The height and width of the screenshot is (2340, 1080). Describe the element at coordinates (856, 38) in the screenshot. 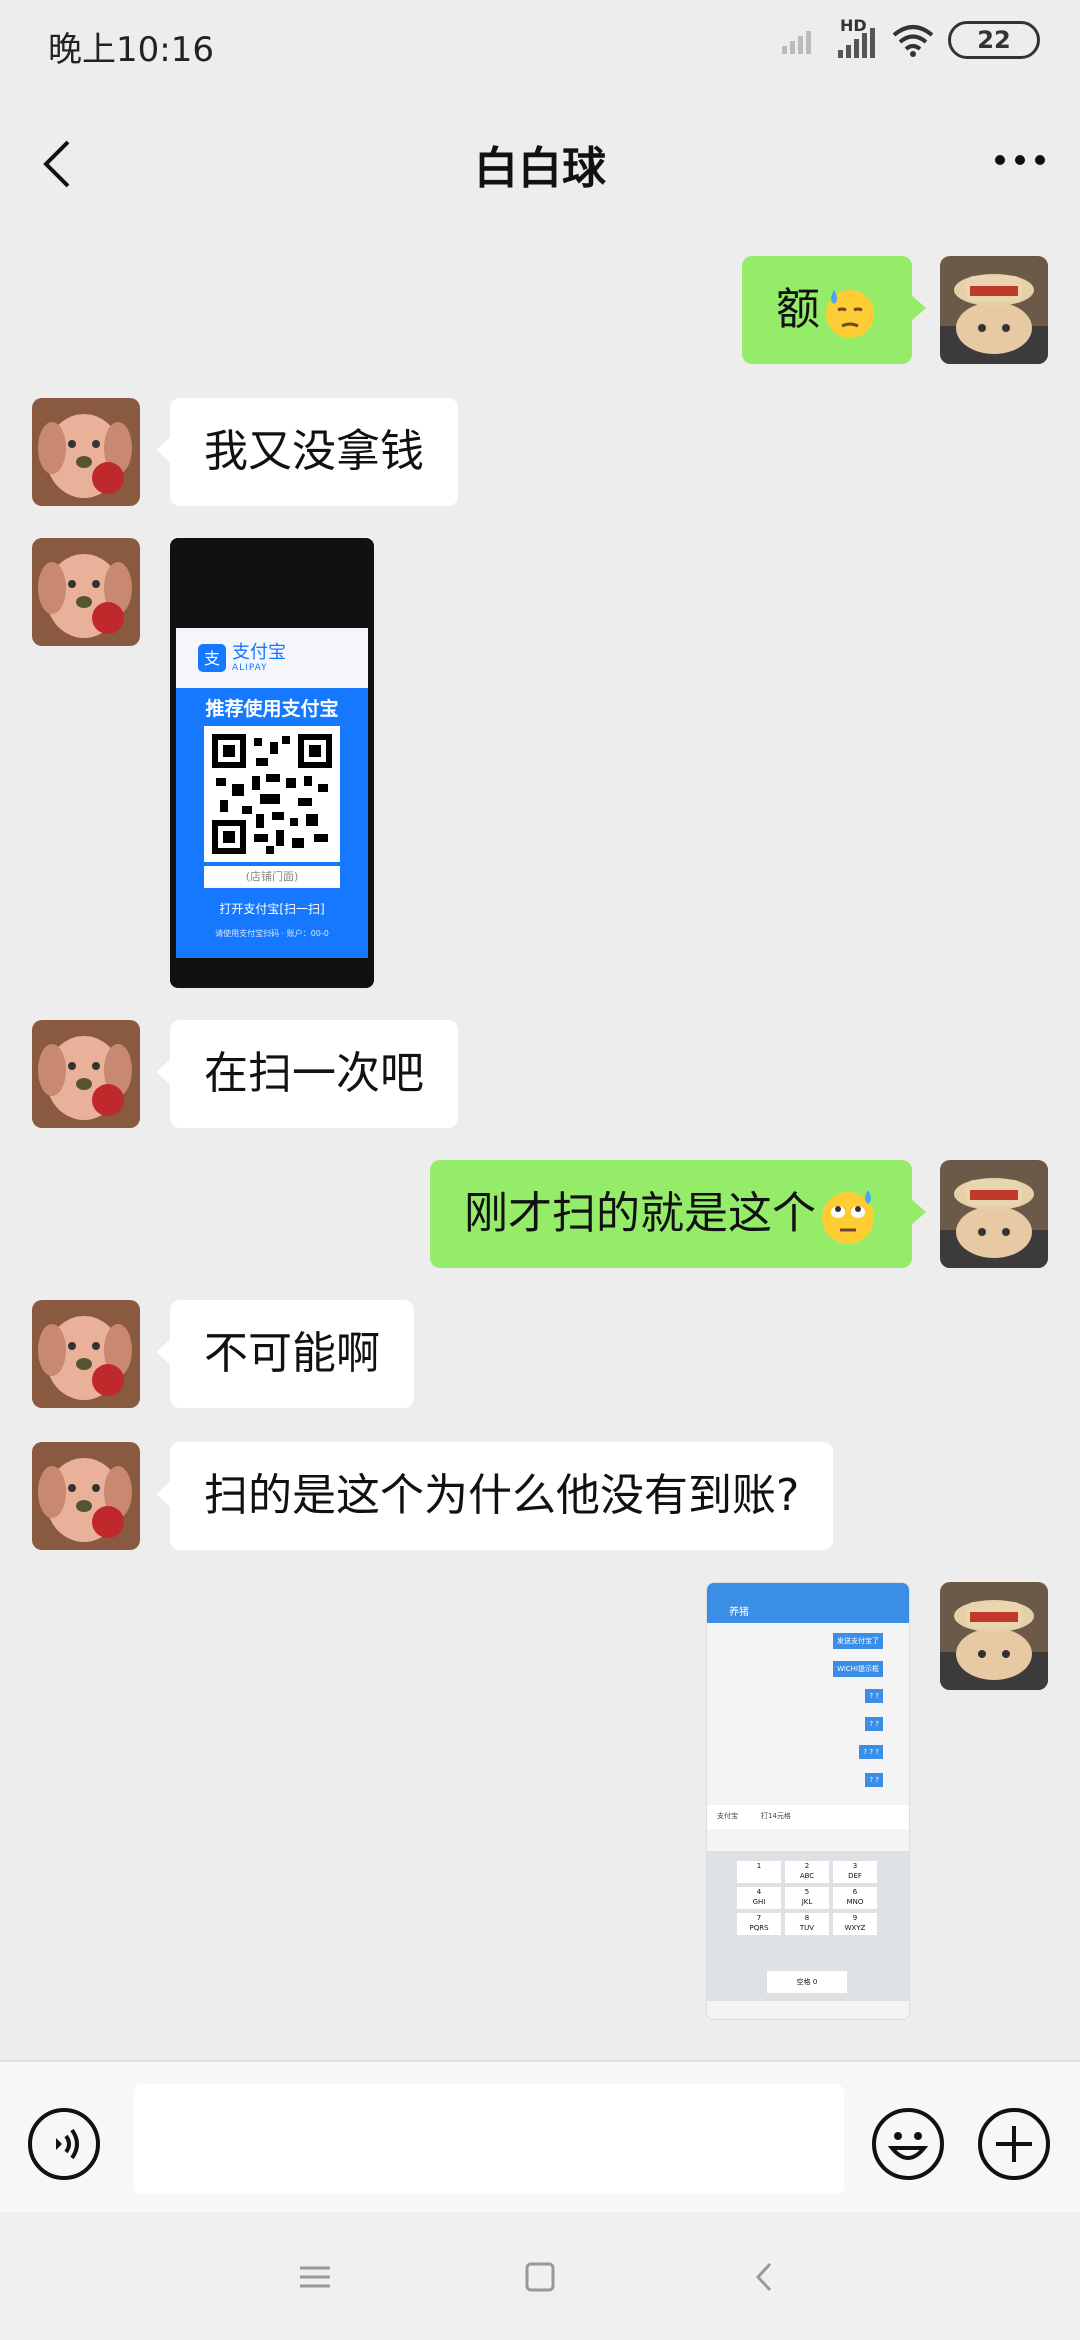

I see `signal-hd-icon: HD` at that location.